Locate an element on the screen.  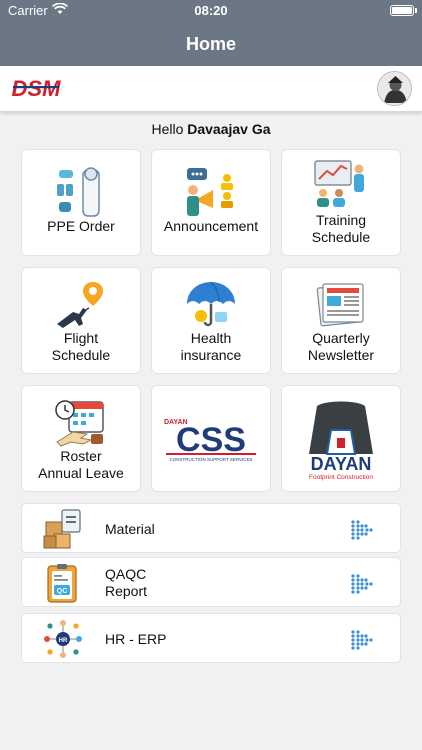
company-logo: DSM is located at coordinates (36, 88).